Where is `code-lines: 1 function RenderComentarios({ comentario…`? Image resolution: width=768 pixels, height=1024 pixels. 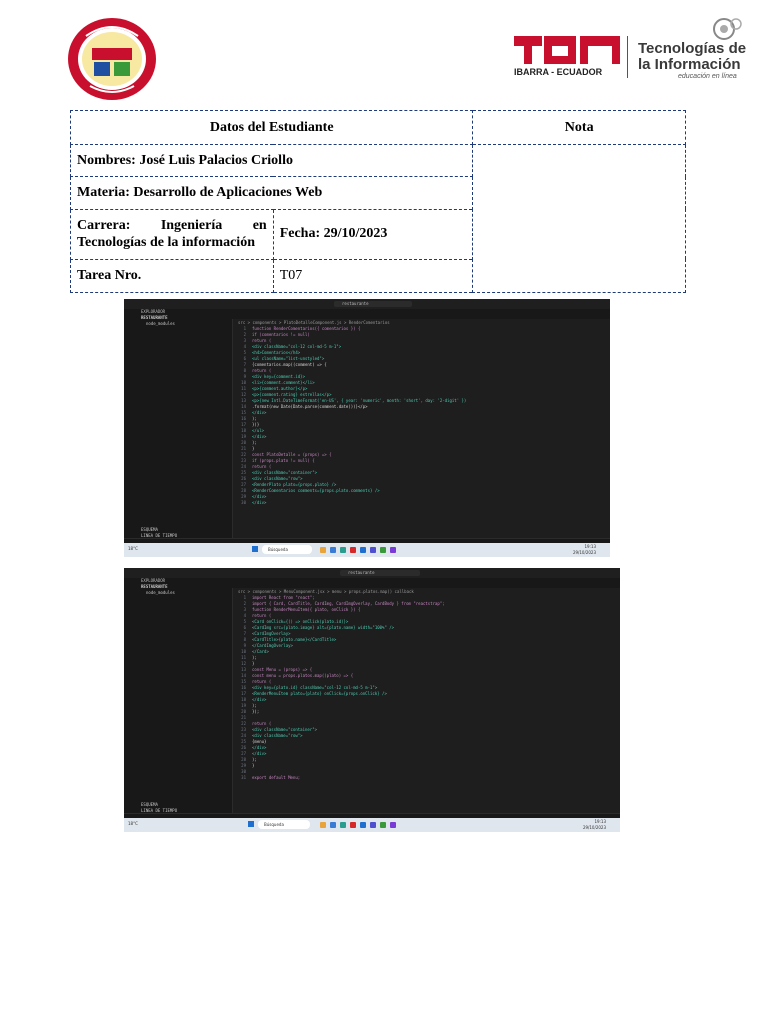
code-lines: 1 function RenderComentarios({ comentario… is located at coordinates (421, 416).